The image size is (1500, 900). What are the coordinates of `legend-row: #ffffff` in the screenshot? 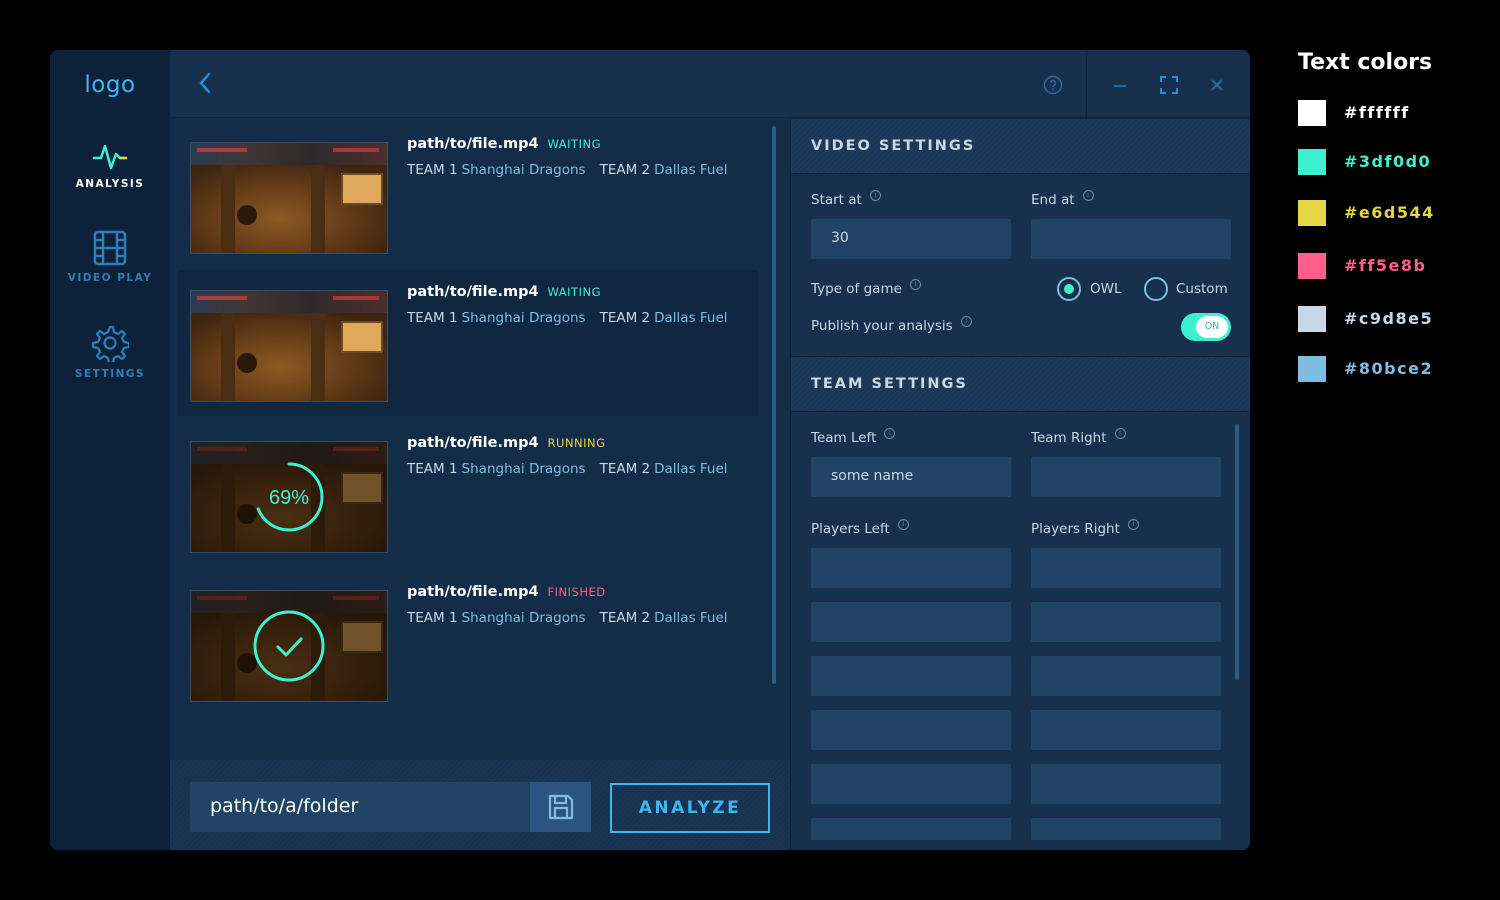 It's located at (1393, 114).